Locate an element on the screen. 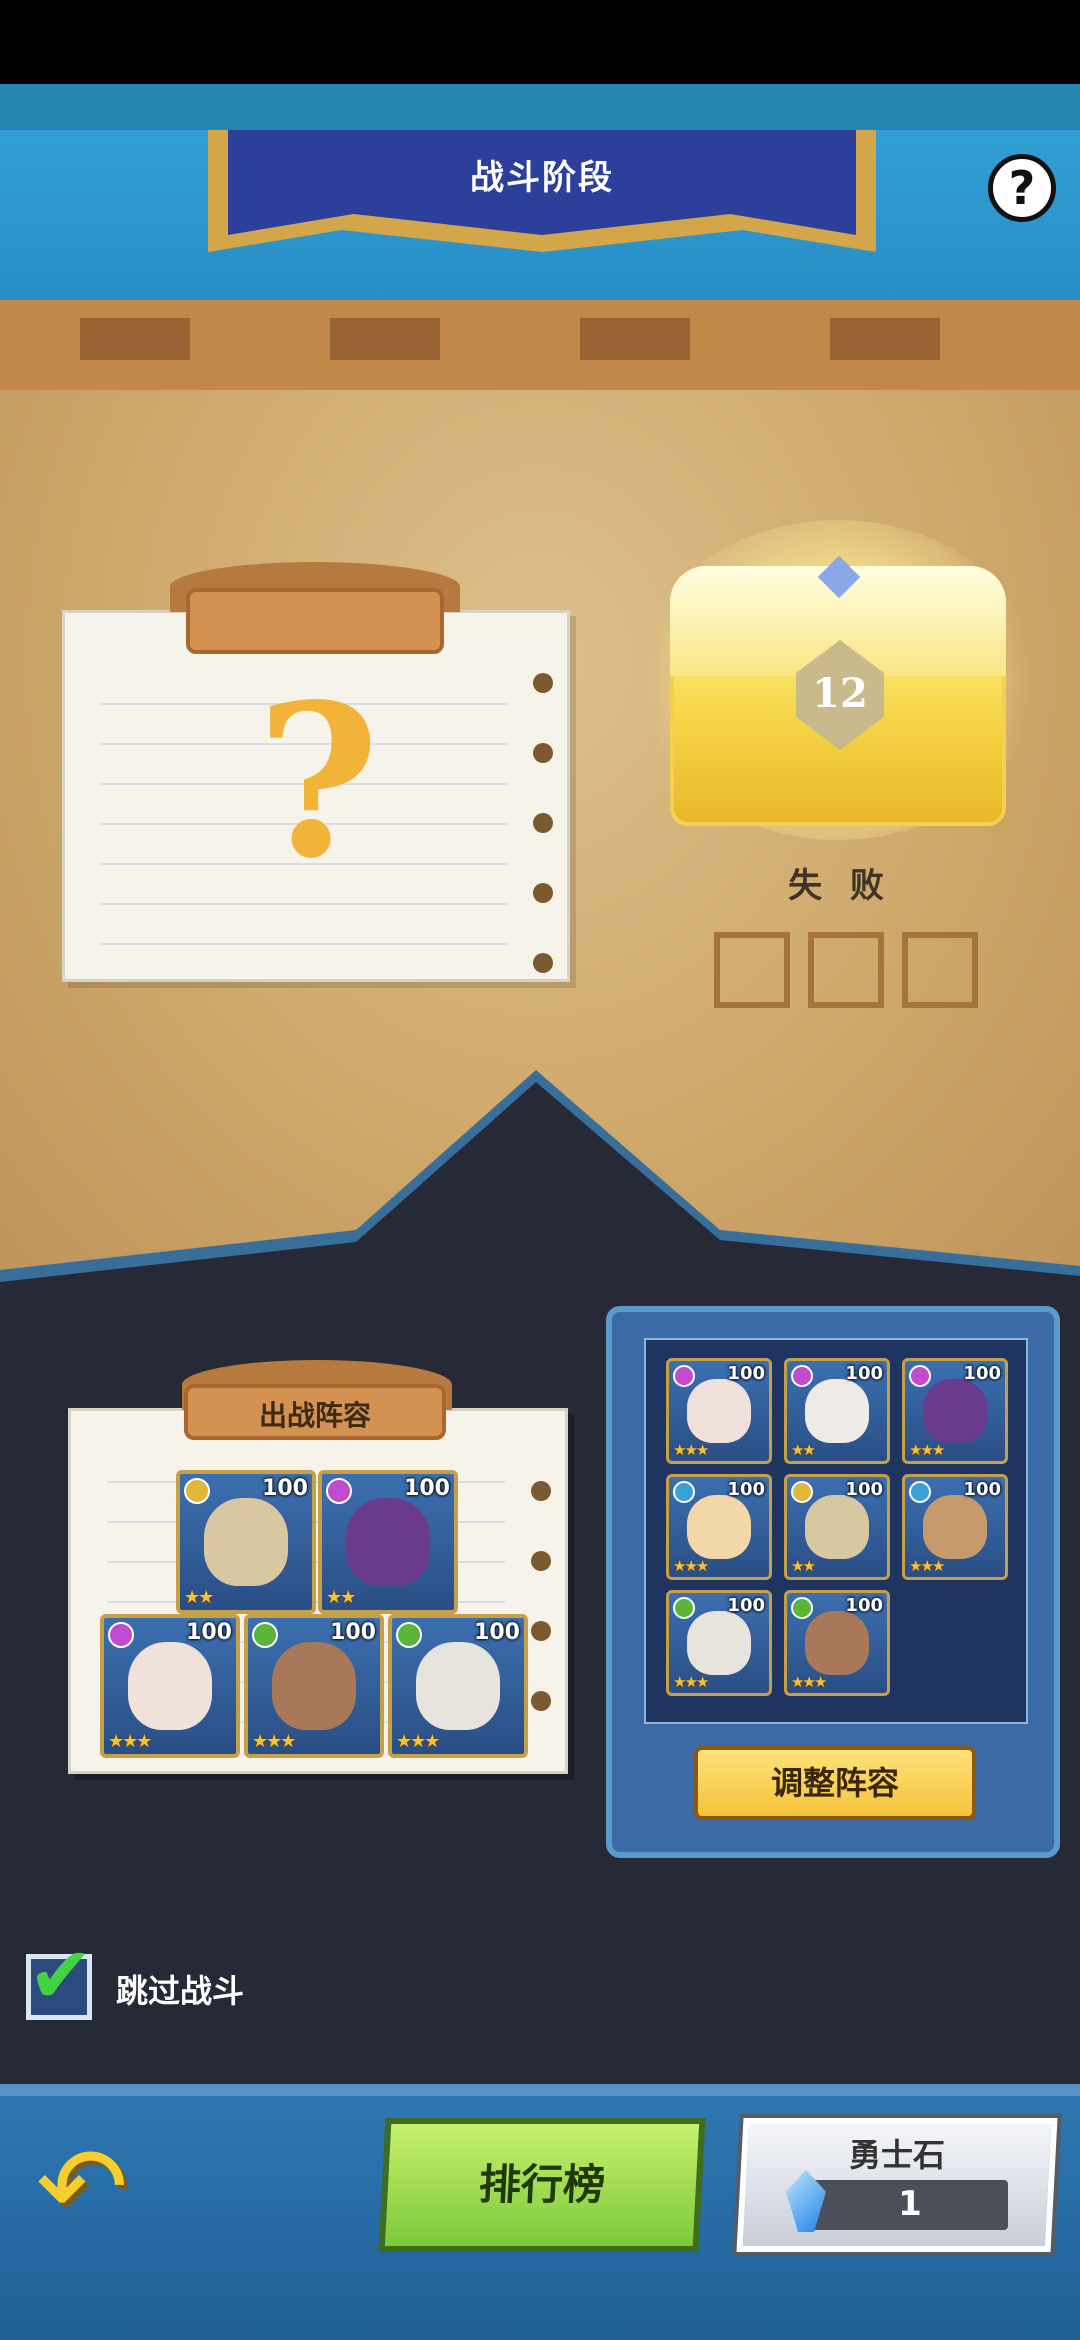  unknown-opponent-icon: ? is located at coordinates (318, 781).